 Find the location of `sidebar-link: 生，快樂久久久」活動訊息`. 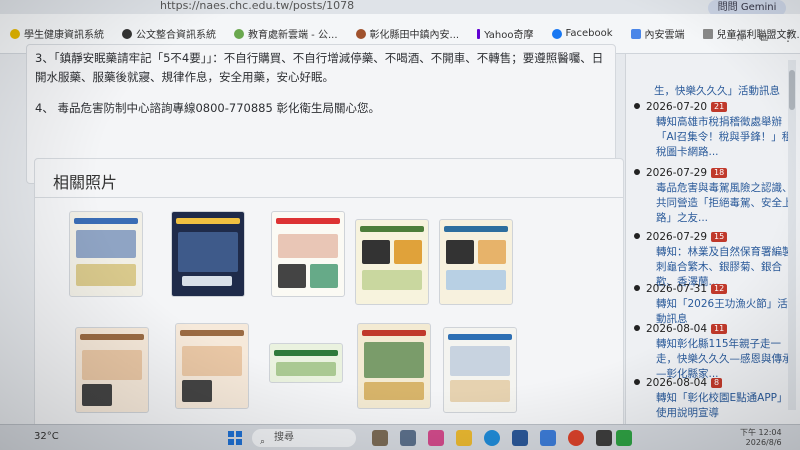

sidebar-link: 生，快樂久久久」活動訊息 is located at coordinates (714, 91).